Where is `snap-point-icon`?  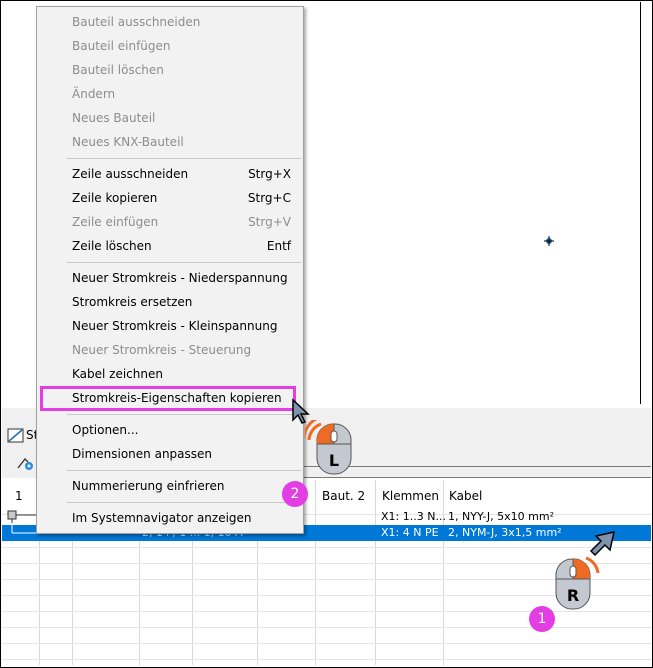
snap-point-icon is located at coordinates (549, 241).